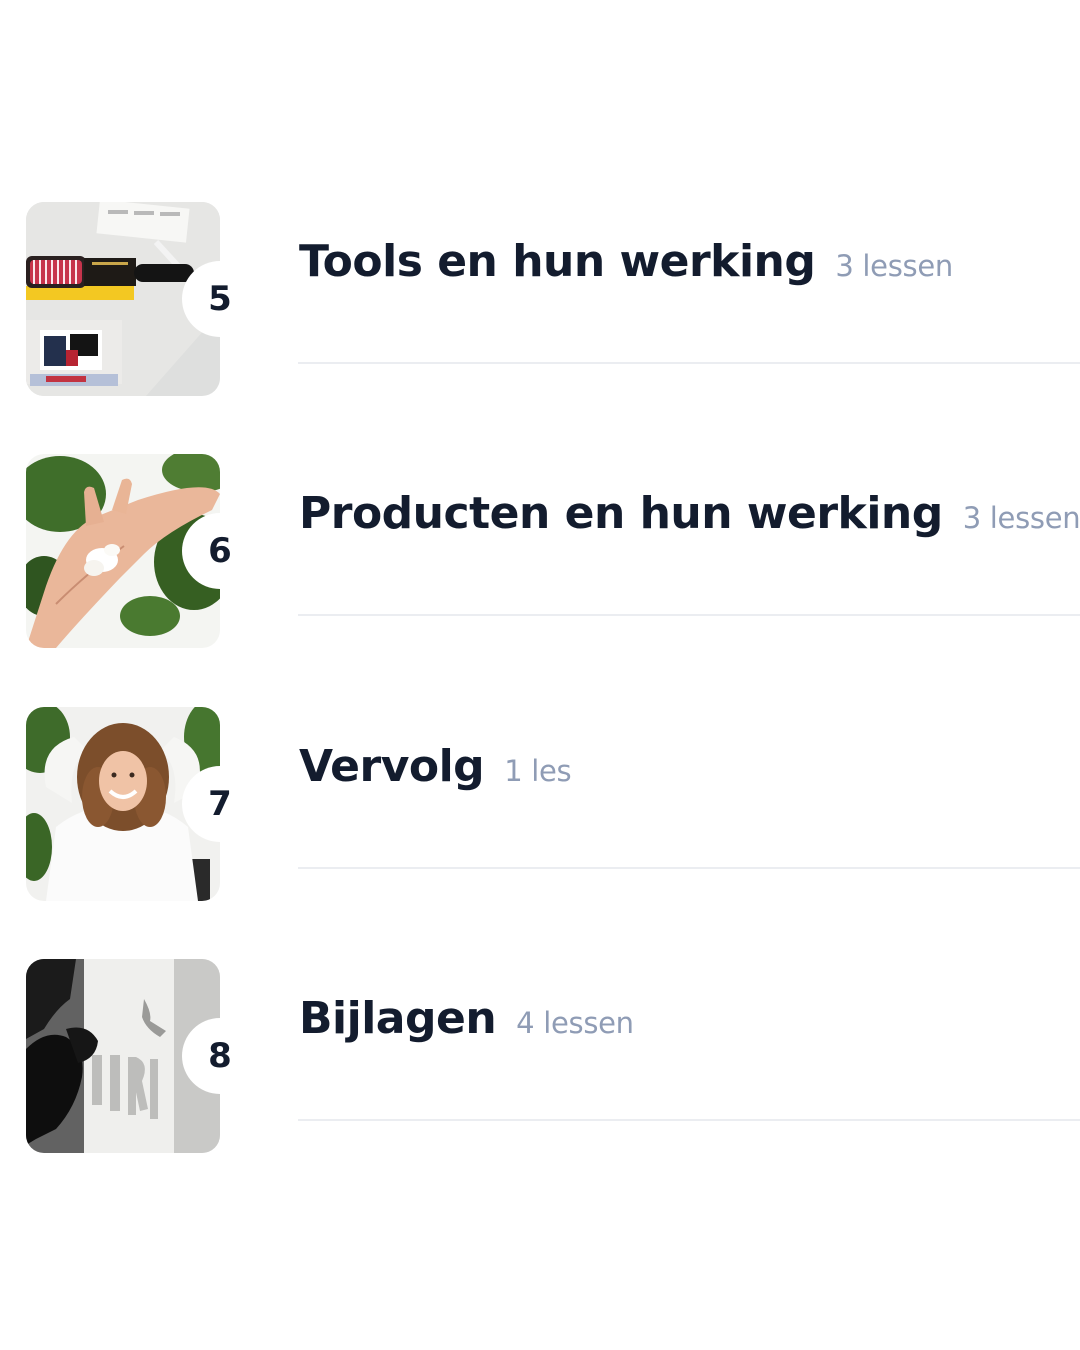  I want to click on module-title-line: Producten en hun werking 3 lessen, so click(689, 521).